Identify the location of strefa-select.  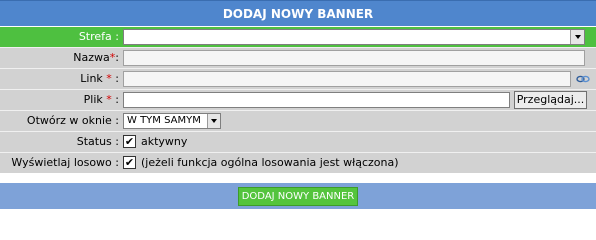
(354, 37).